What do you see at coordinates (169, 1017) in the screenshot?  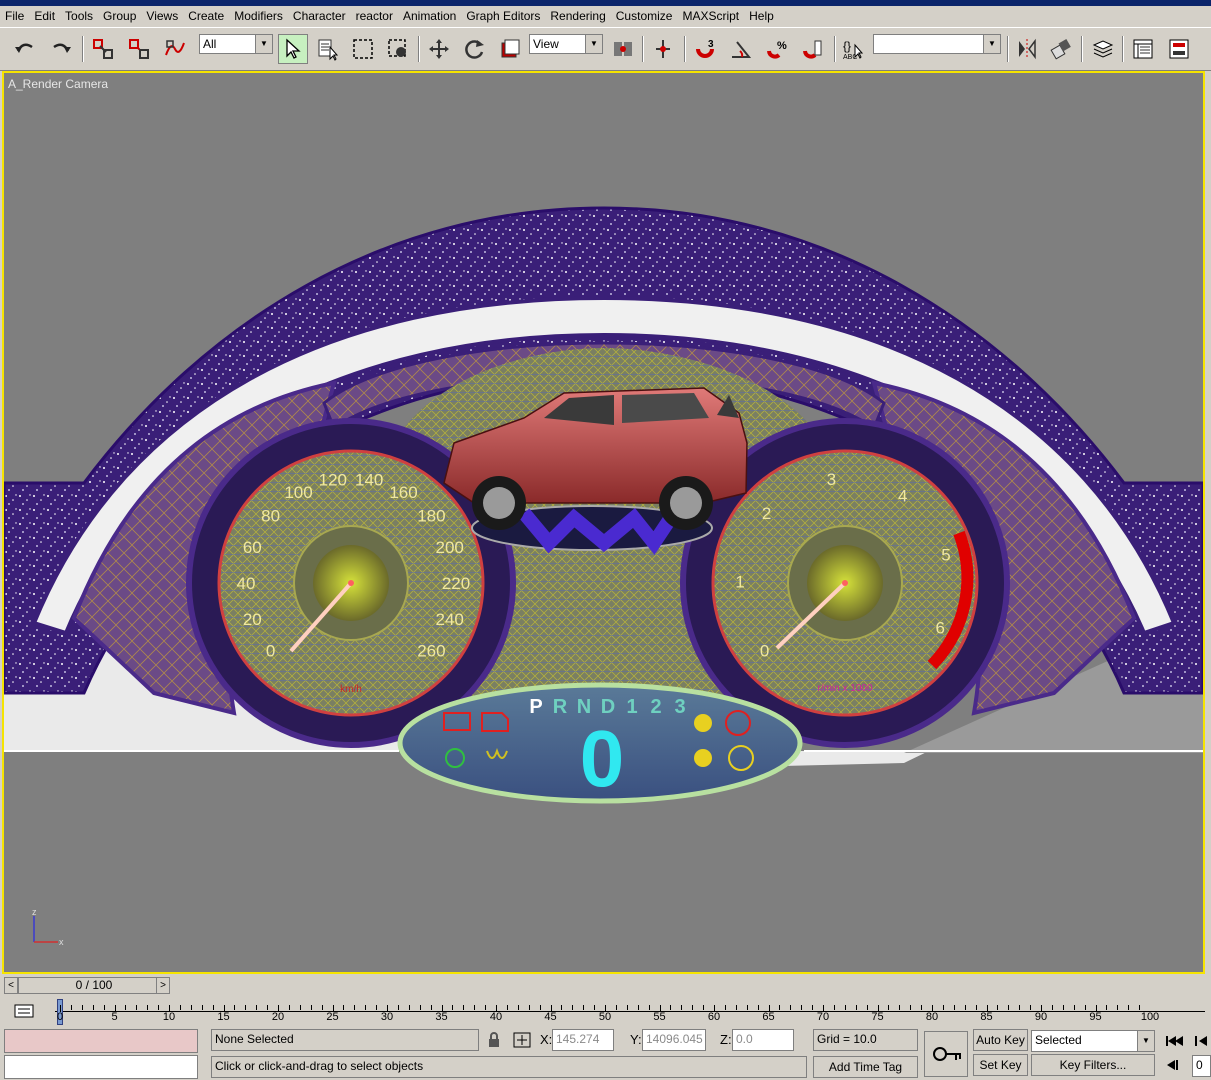 I see `timeline-tick-label: 10` at bounding box center [169, 1017].